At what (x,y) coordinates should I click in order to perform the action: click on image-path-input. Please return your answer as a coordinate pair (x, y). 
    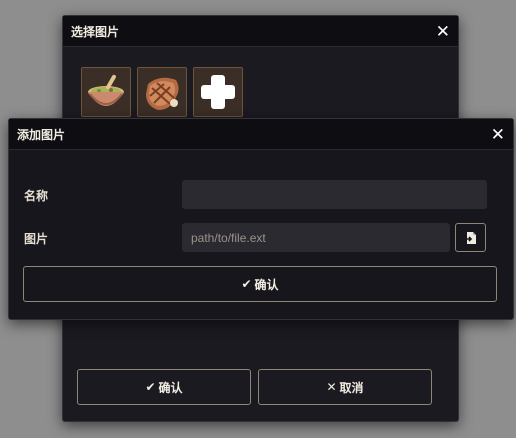
    Looking at the image, I should click on (316, 237).